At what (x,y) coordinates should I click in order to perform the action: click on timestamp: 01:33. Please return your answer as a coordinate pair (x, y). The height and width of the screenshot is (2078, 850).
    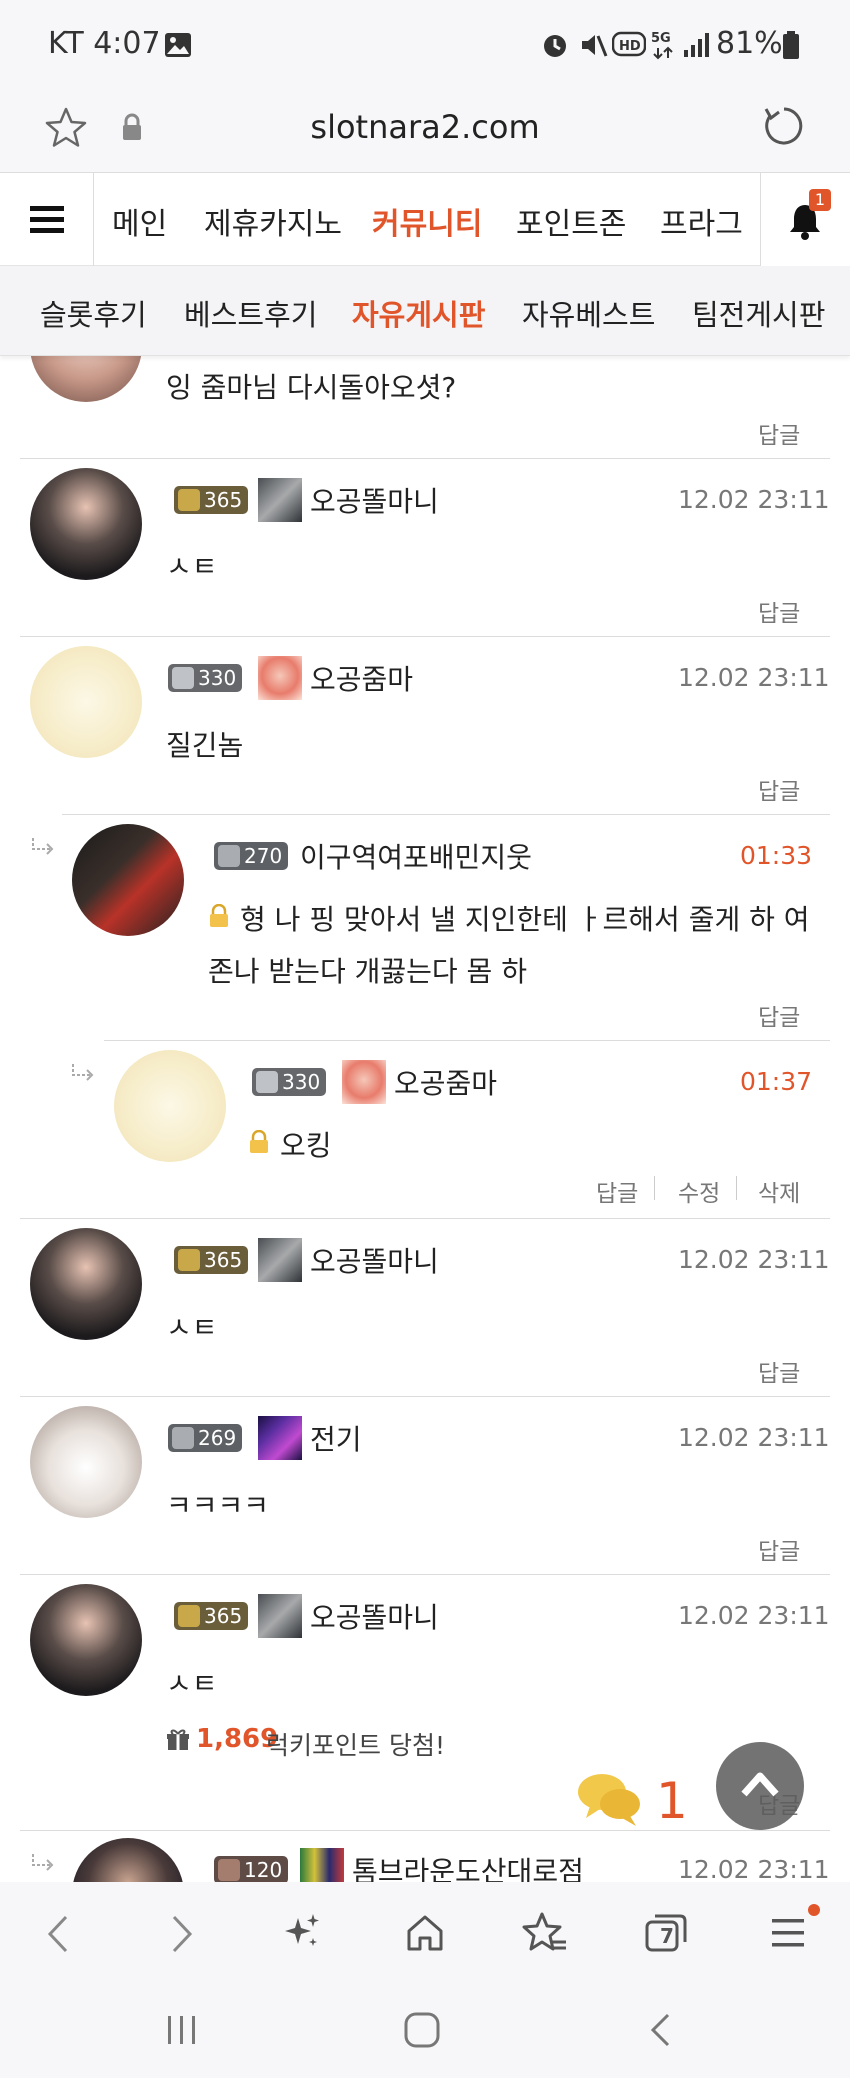
    Looking at the image, I should click on (776, 855).